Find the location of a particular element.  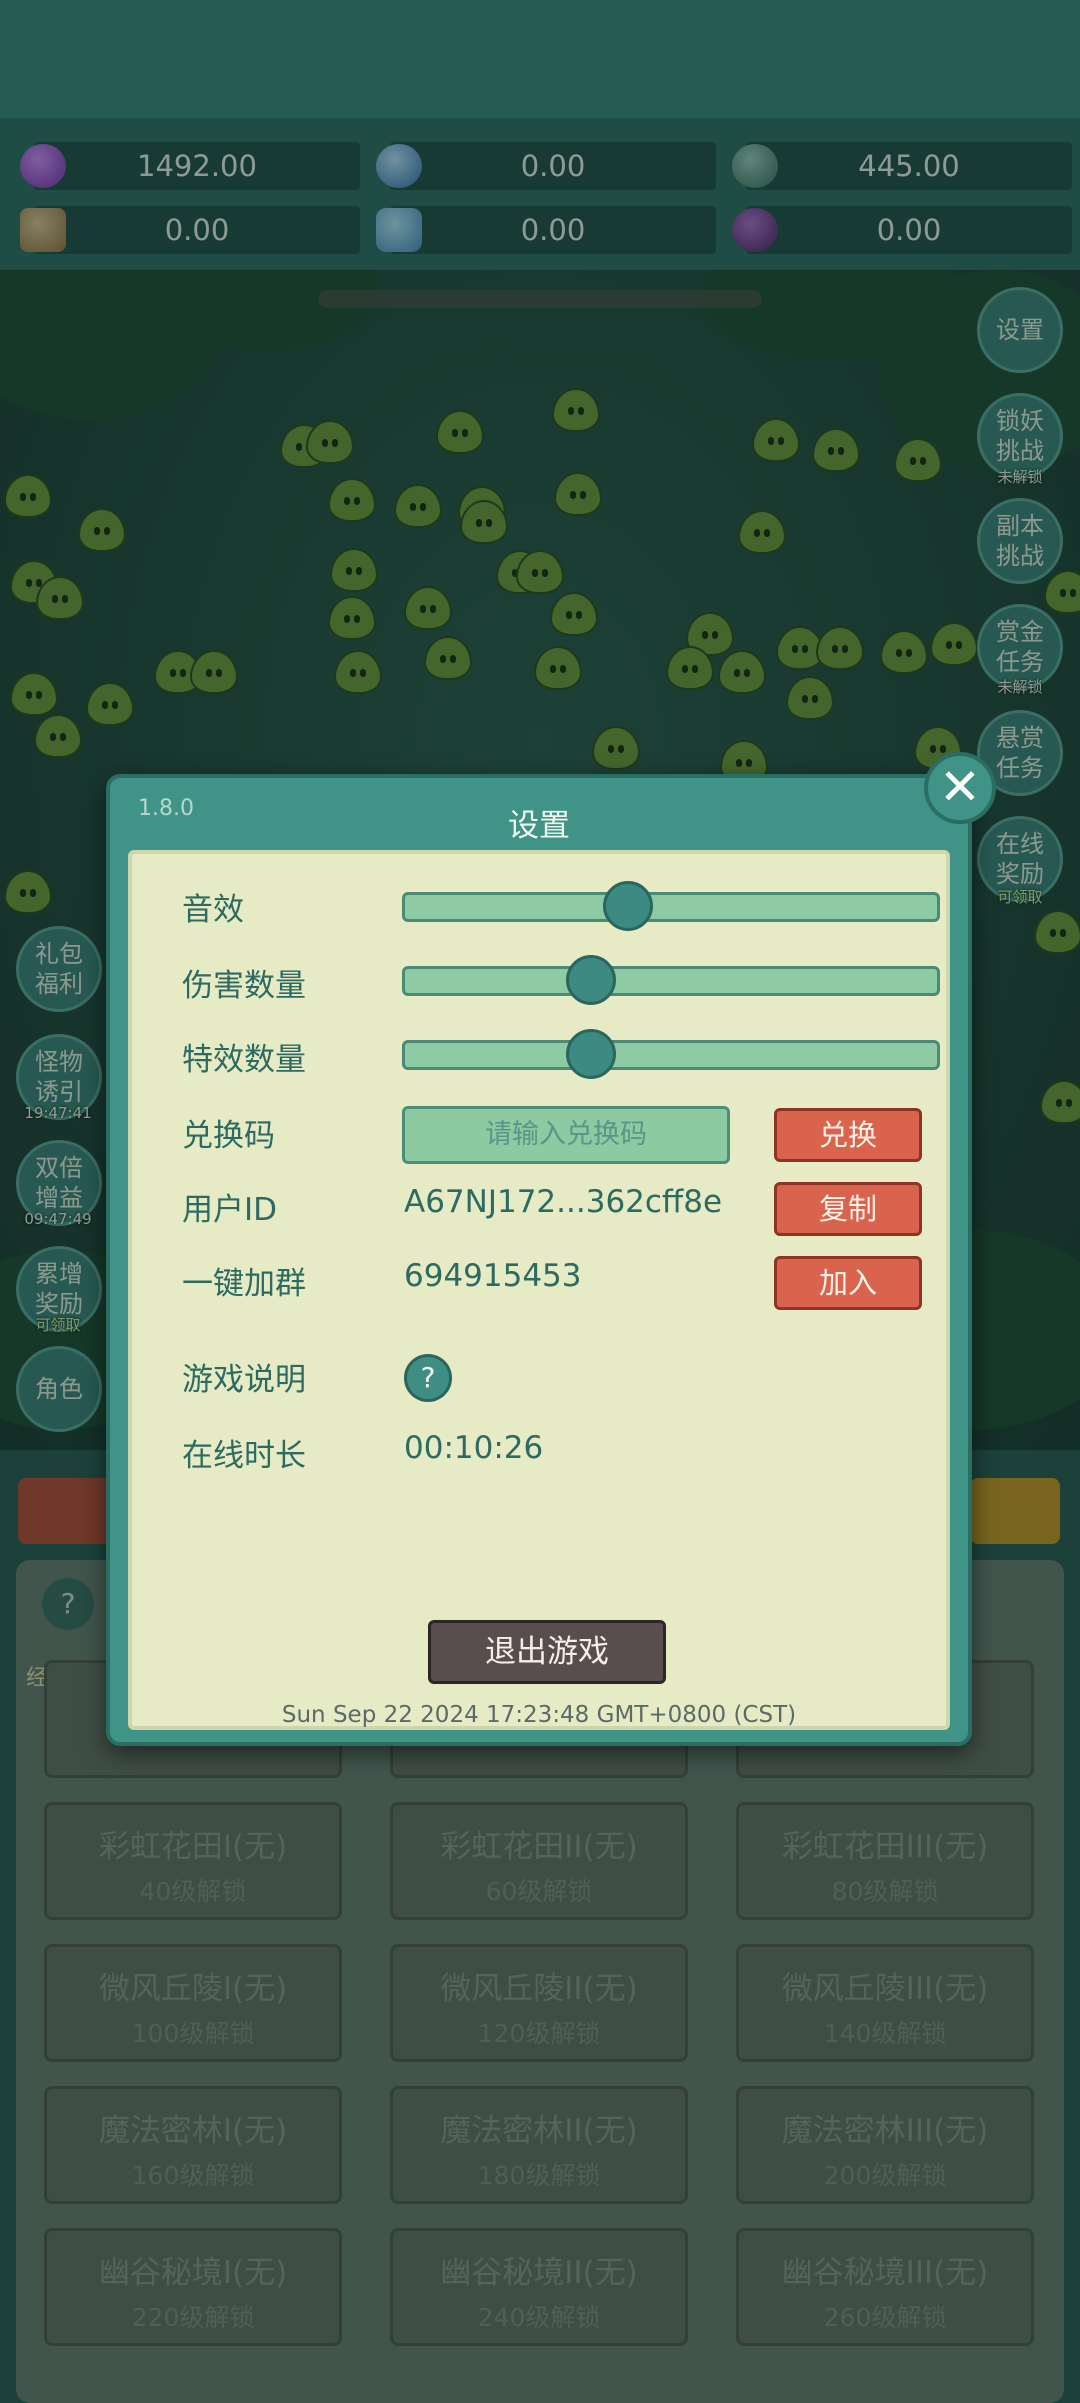

effects-count-slider is located at coordinates (671, 1054).